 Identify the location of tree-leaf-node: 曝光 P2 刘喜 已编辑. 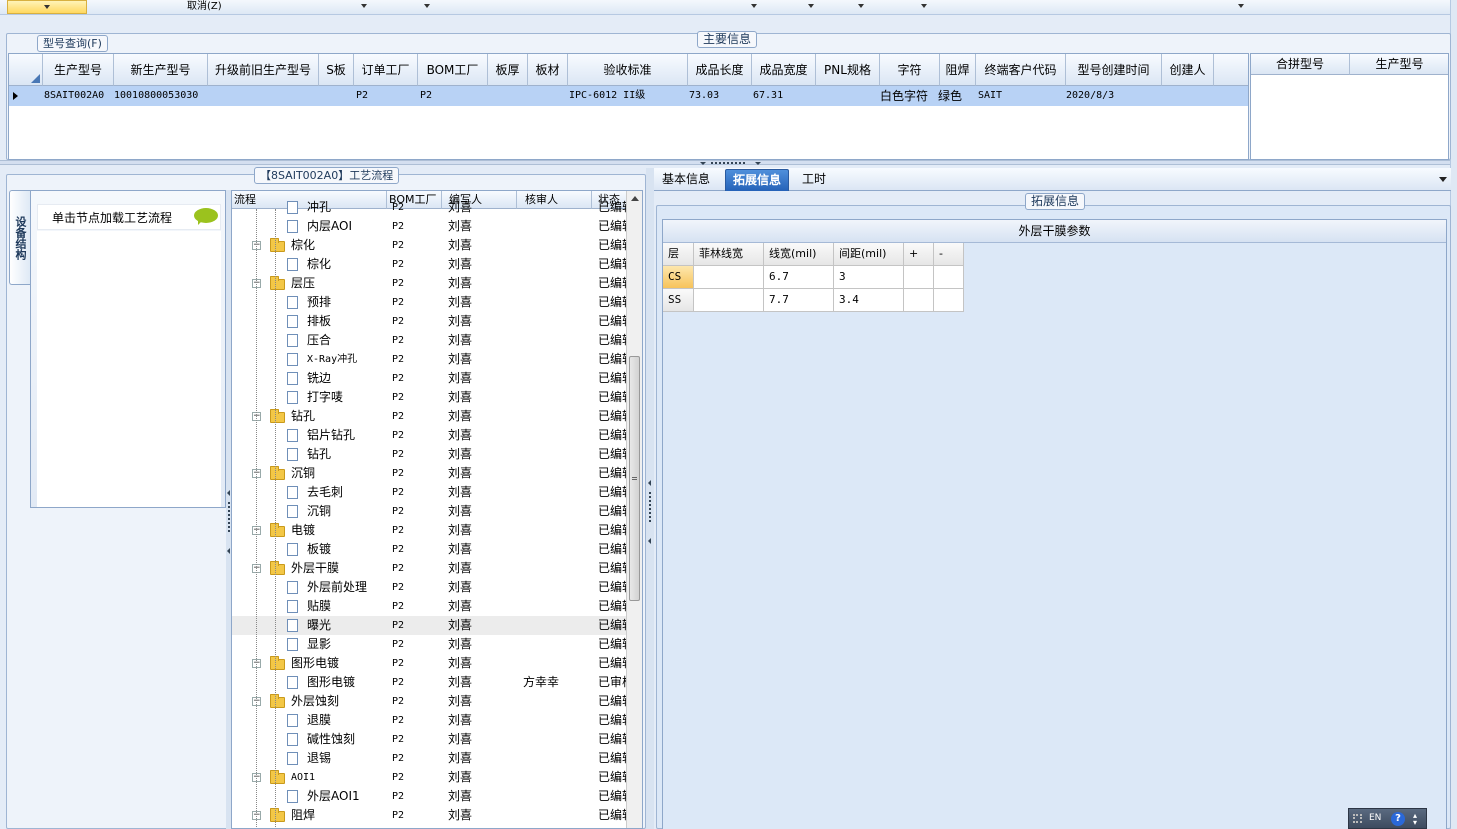
(430, 625).